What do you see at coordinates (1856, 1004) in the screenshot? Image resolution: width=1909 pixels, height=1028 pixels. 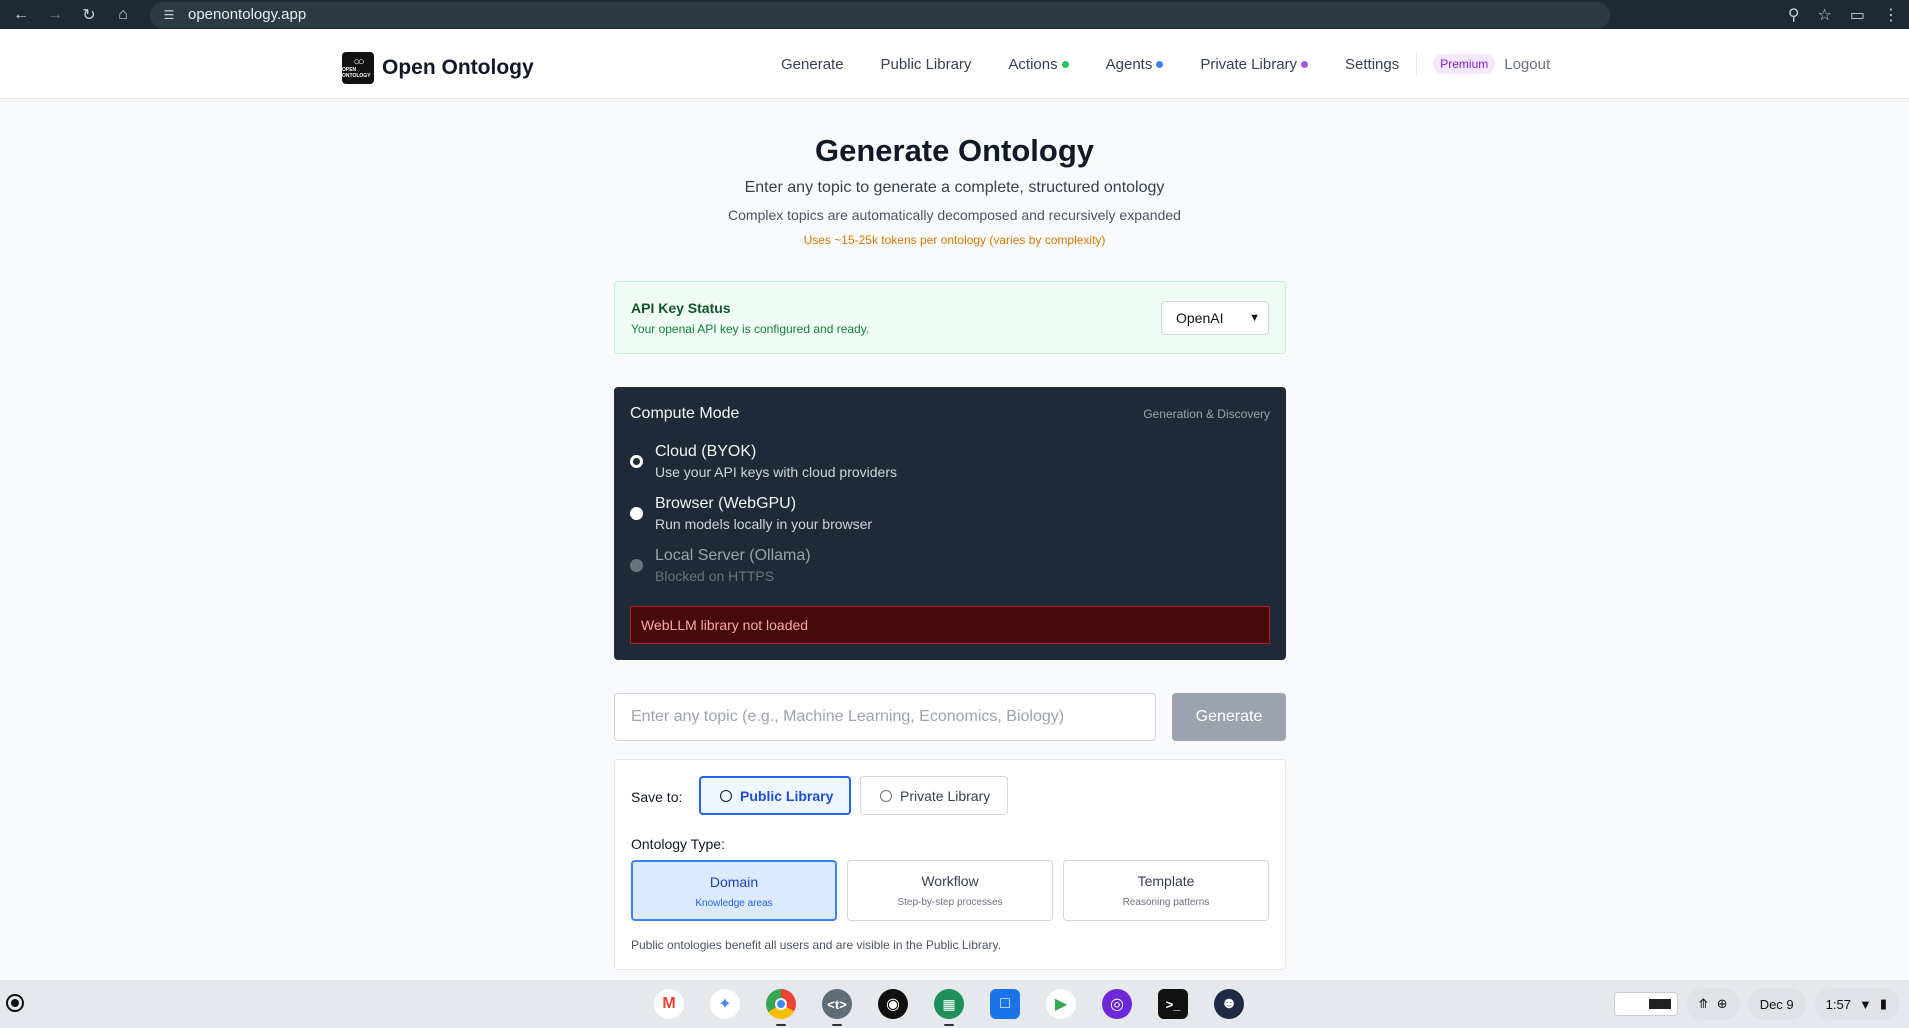 I see `status-area: 1:57 ▼ ▮` at bounding box center [1856, 1004].